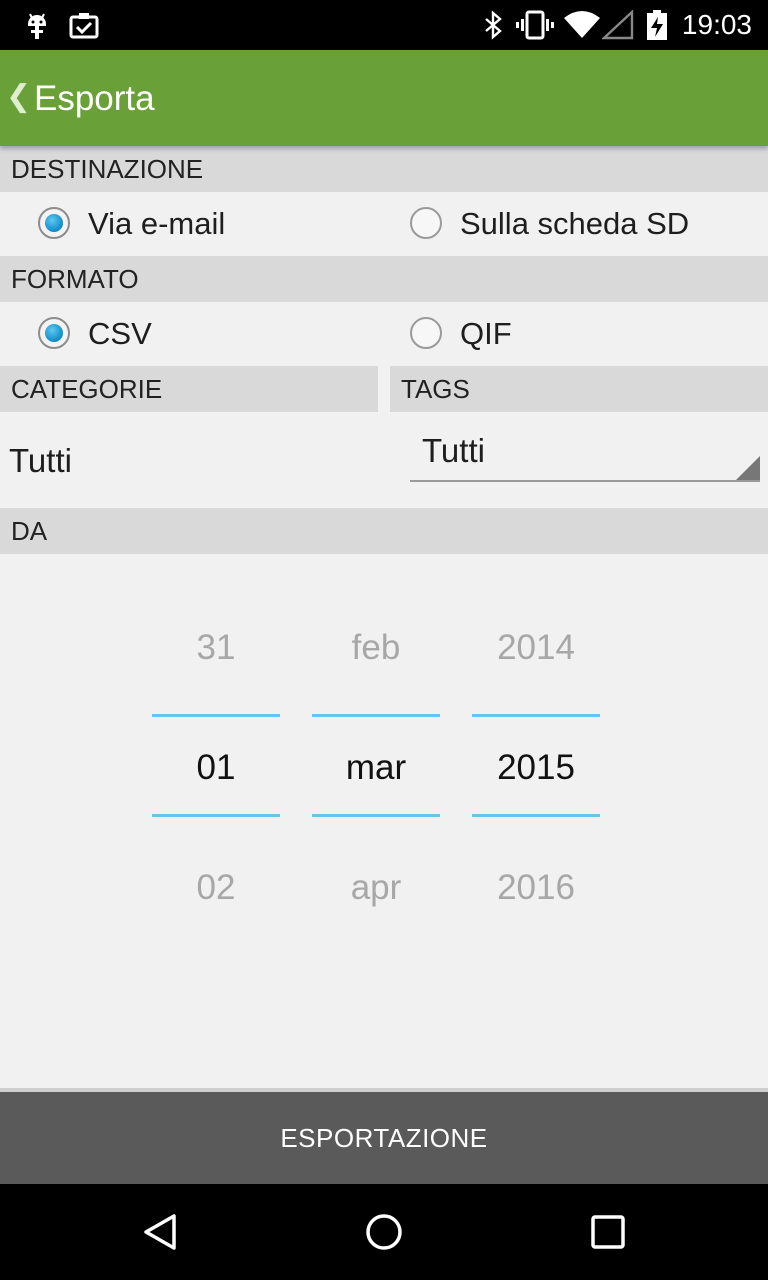 The width and height of the screenshot is (768, 1280). Describe the element at coordinates (160, 1232) in the screenshot. I see `back-nav-icon` at that location.